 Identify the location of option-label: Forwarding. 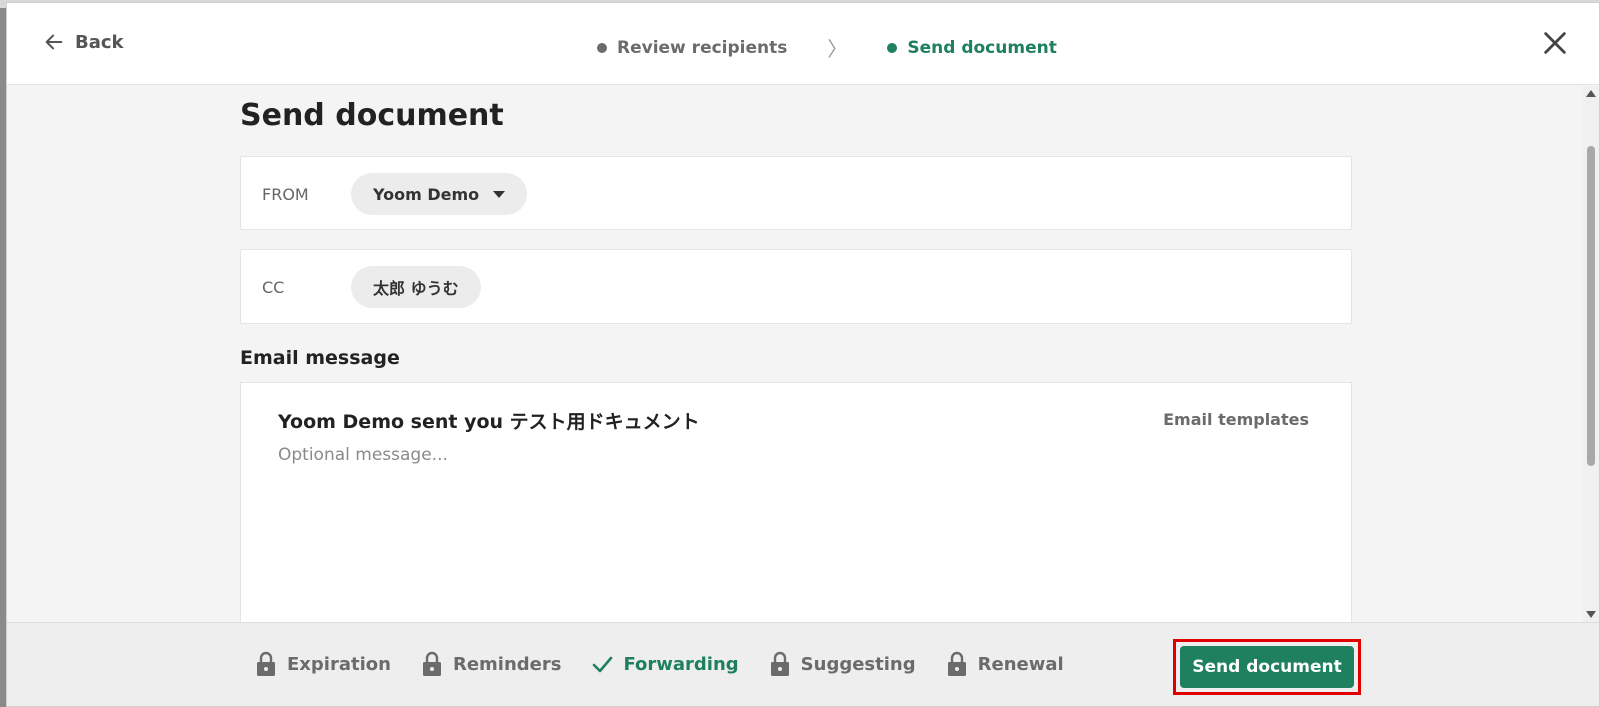
(681, 664).